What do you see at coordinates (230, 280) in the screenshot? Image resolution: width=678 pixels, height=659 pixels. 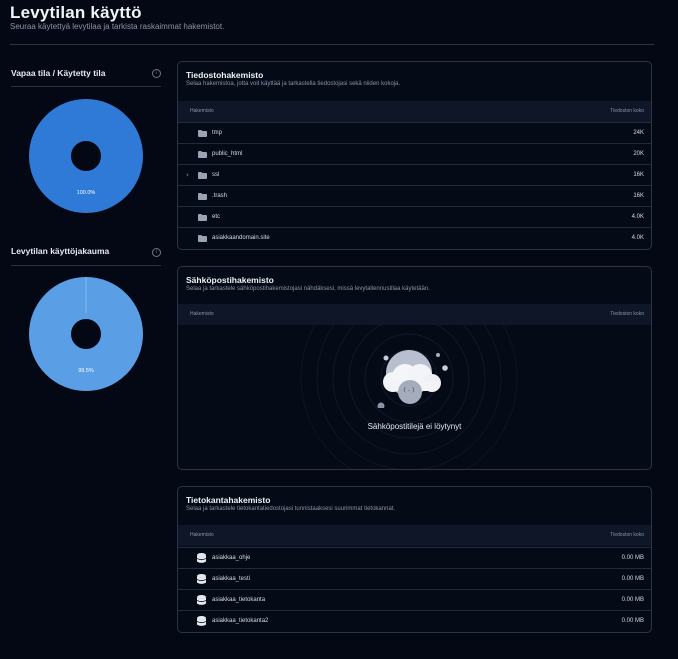 I see `email-directory-title: Sähköpostihakemisto` at bounding box center [230, 280].